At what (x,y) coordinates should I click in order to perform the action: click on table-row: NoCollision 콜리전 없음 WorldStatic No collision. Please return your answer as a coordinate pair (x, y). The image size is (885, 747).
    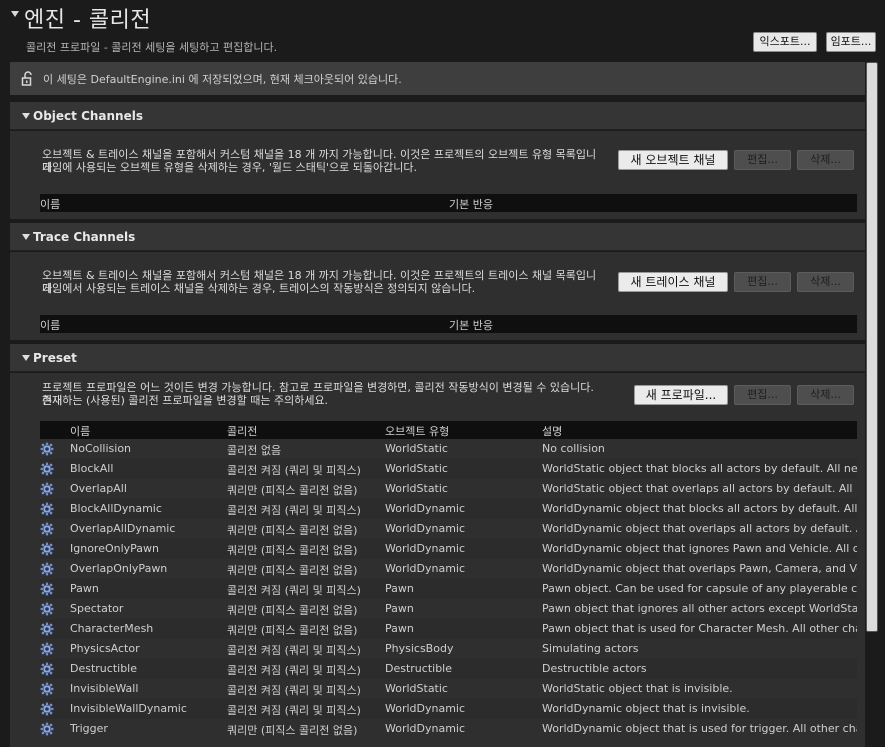
    Looking at the image, I should click on (448, 449).